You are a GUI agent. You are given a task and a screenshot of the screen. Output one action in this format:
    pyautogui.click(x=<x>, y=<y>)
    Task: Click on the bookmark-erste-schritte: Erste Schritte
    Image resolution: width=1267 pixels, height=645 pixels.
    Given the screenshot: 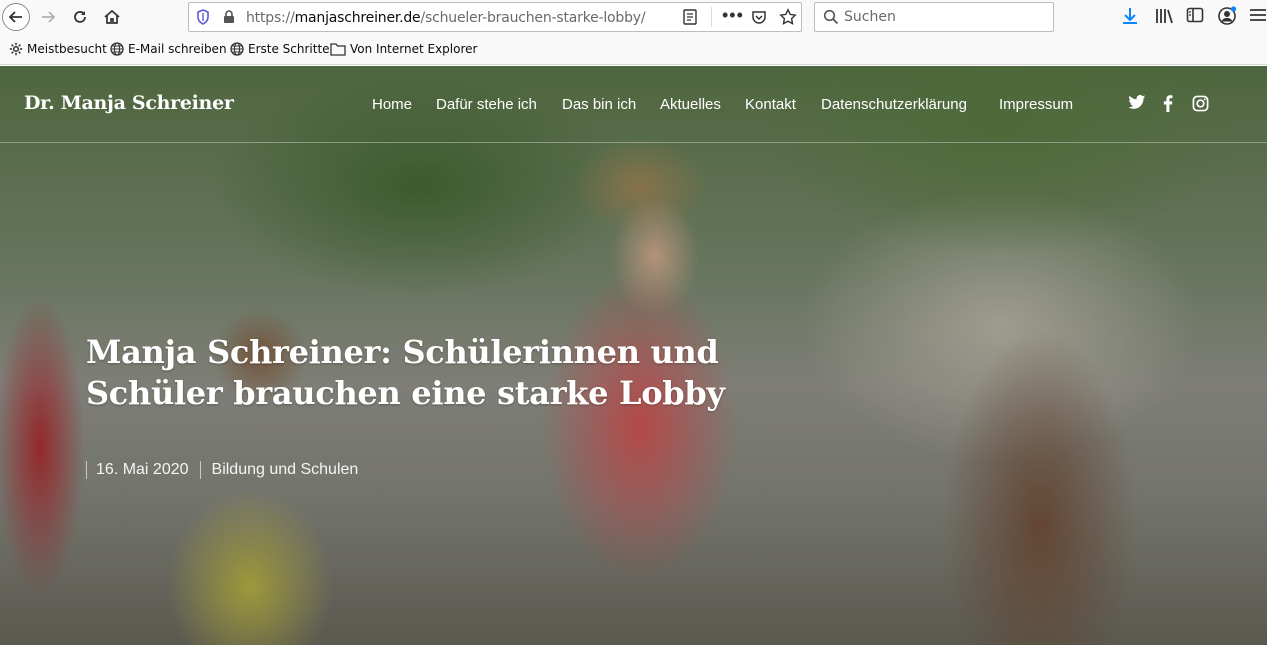 What is the action you would take?
    pyautogui.click(x=280, y=49)
    